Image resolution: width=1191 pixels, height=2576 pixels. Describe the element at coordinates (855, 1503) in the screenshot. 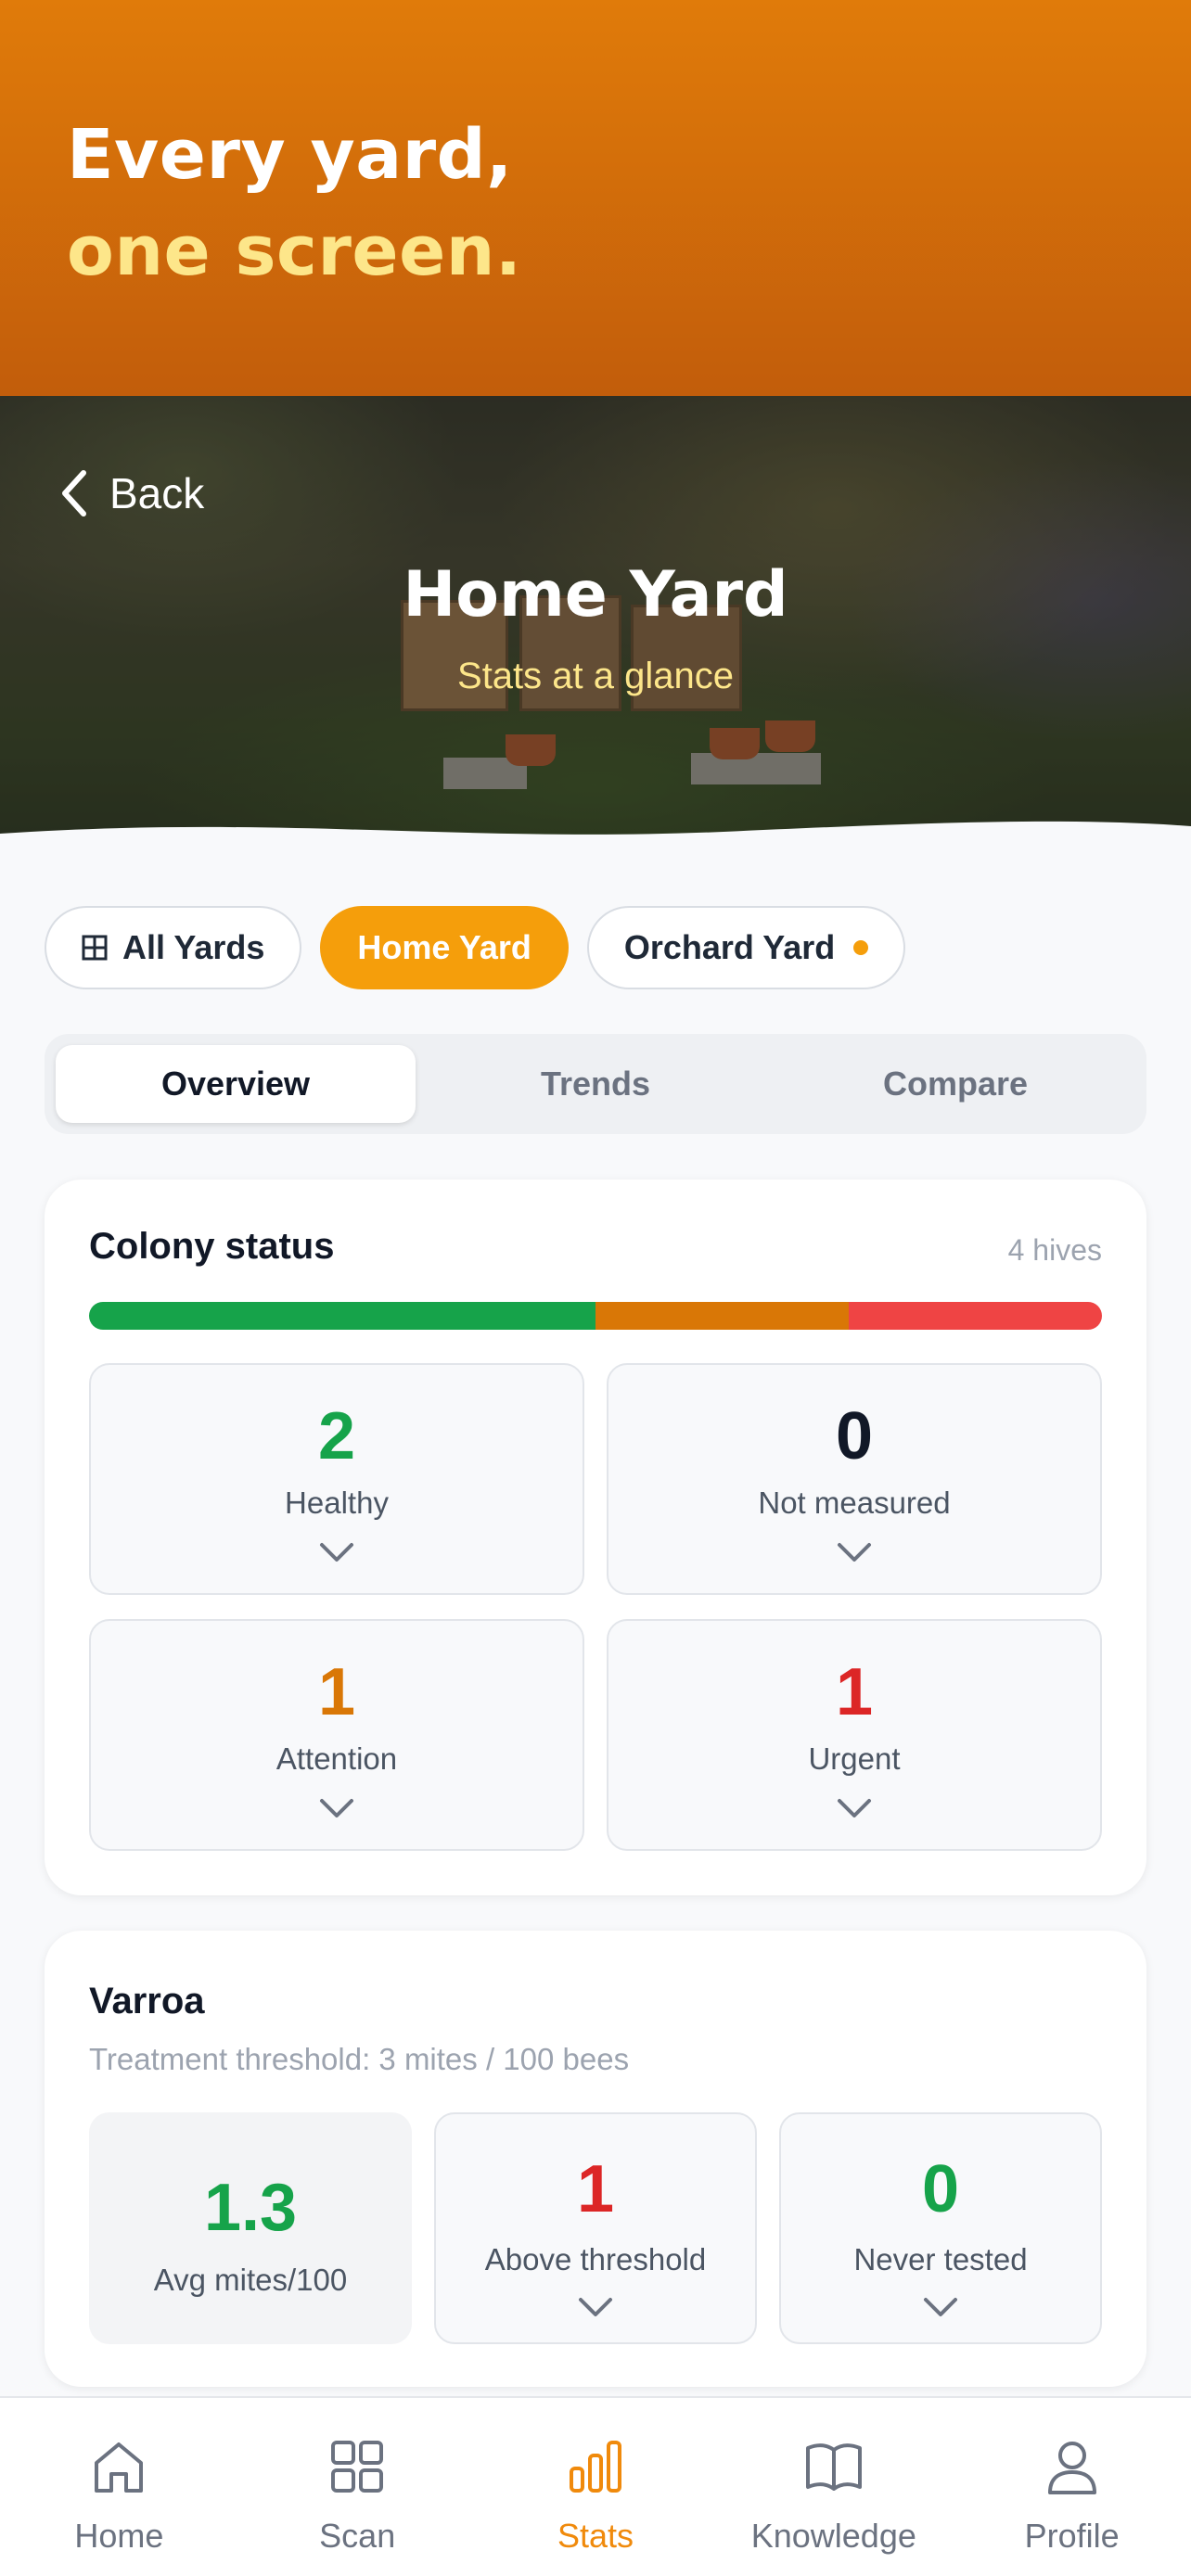

I see `tile-label: Not measured` at that location.